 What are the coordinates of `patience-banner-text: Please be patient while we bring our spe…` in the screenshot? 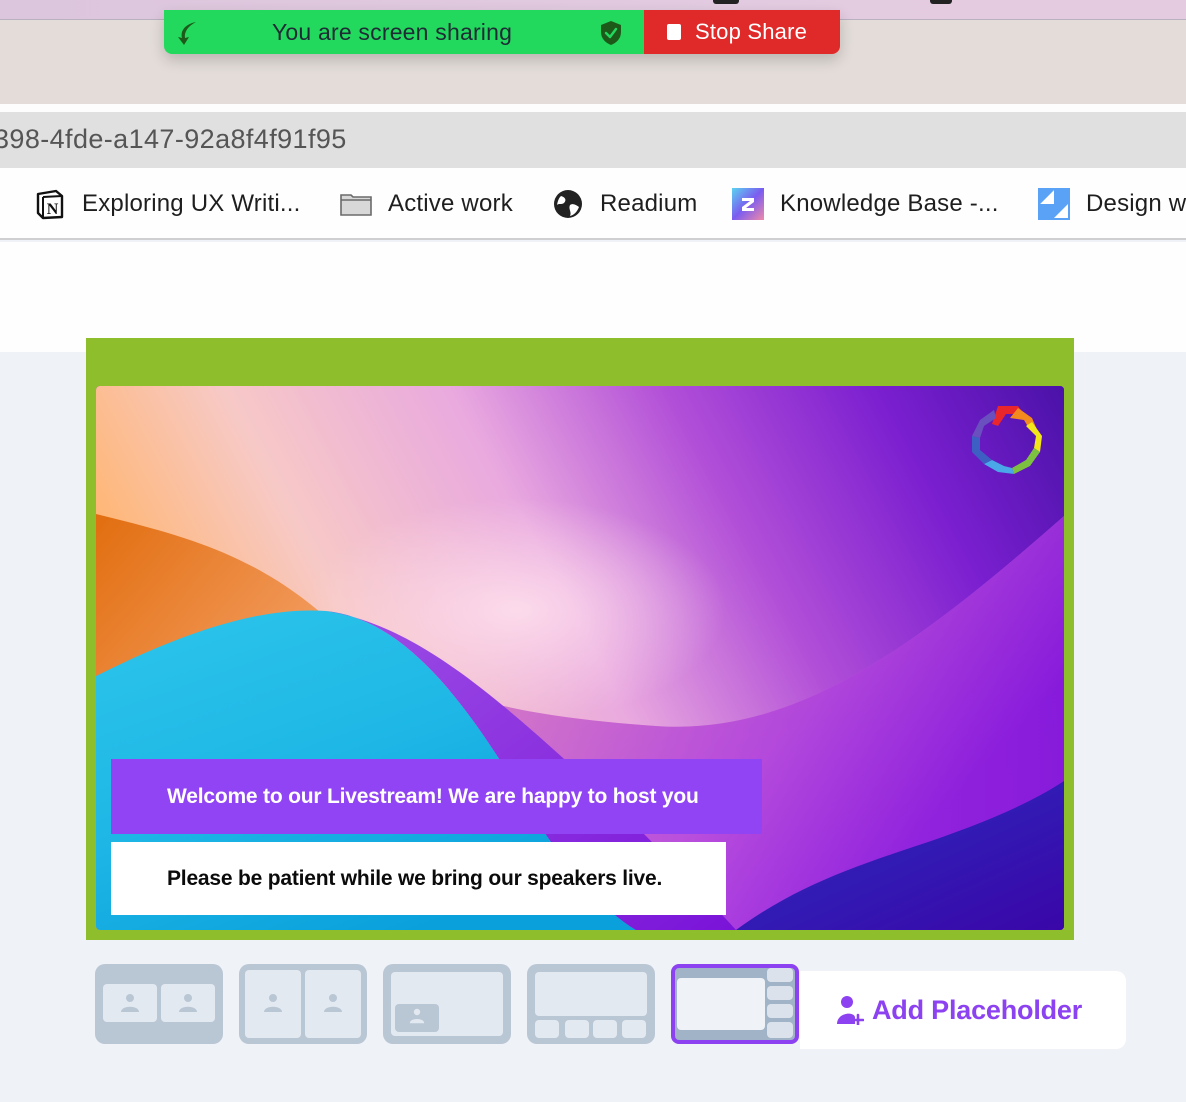 It's located at (415, 878).